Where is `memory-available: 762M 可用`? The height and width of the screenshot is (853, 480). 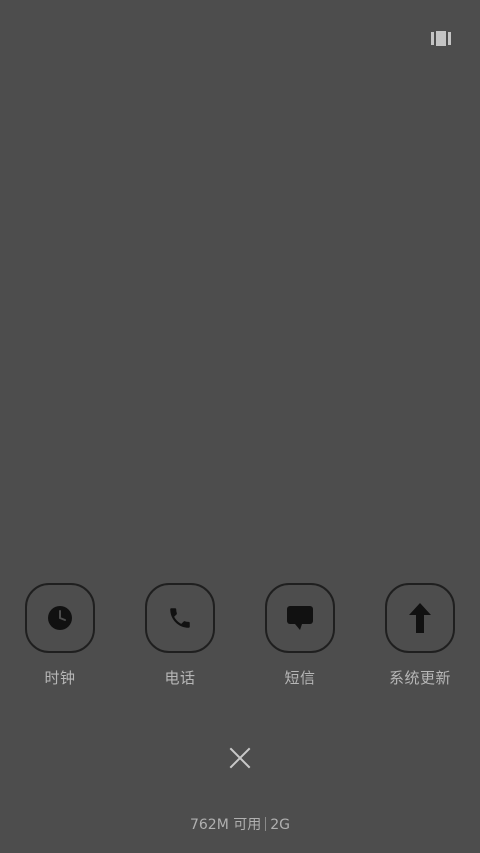 memory-available: 762M 可用 is located at coordinates (225, 825).